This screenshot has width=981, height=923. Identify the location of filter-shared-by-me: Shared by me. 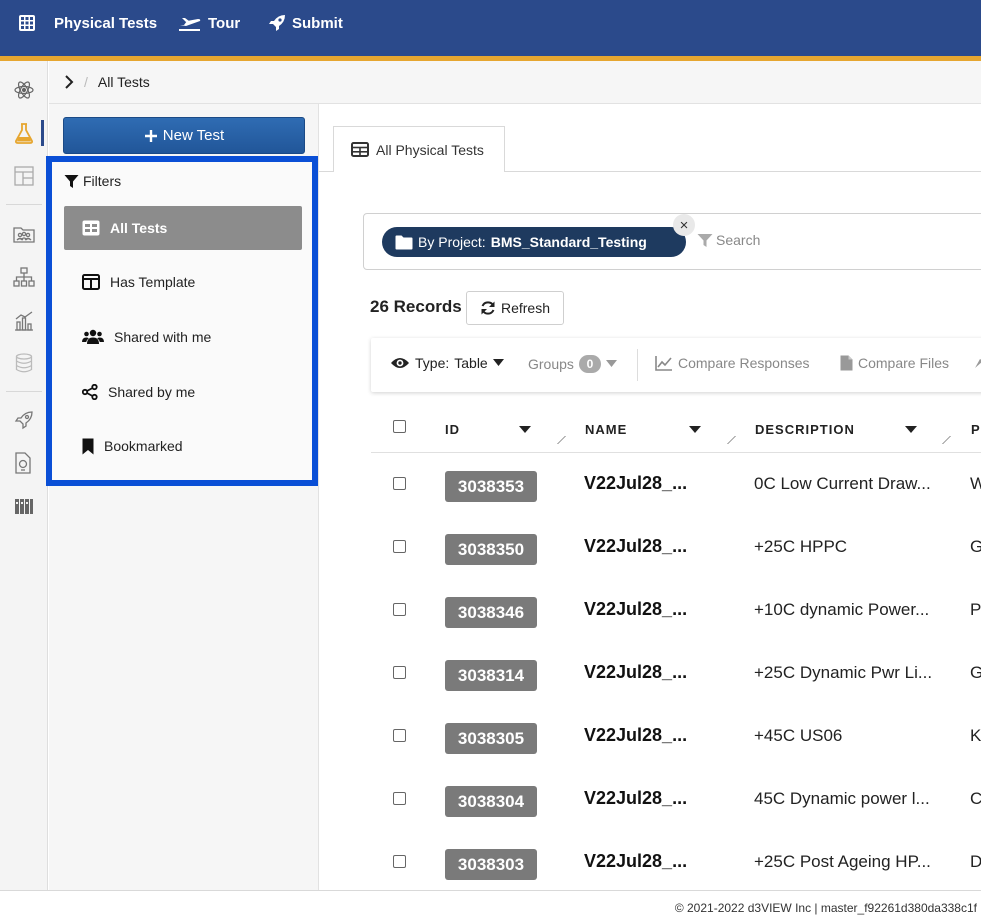
(183, 392).